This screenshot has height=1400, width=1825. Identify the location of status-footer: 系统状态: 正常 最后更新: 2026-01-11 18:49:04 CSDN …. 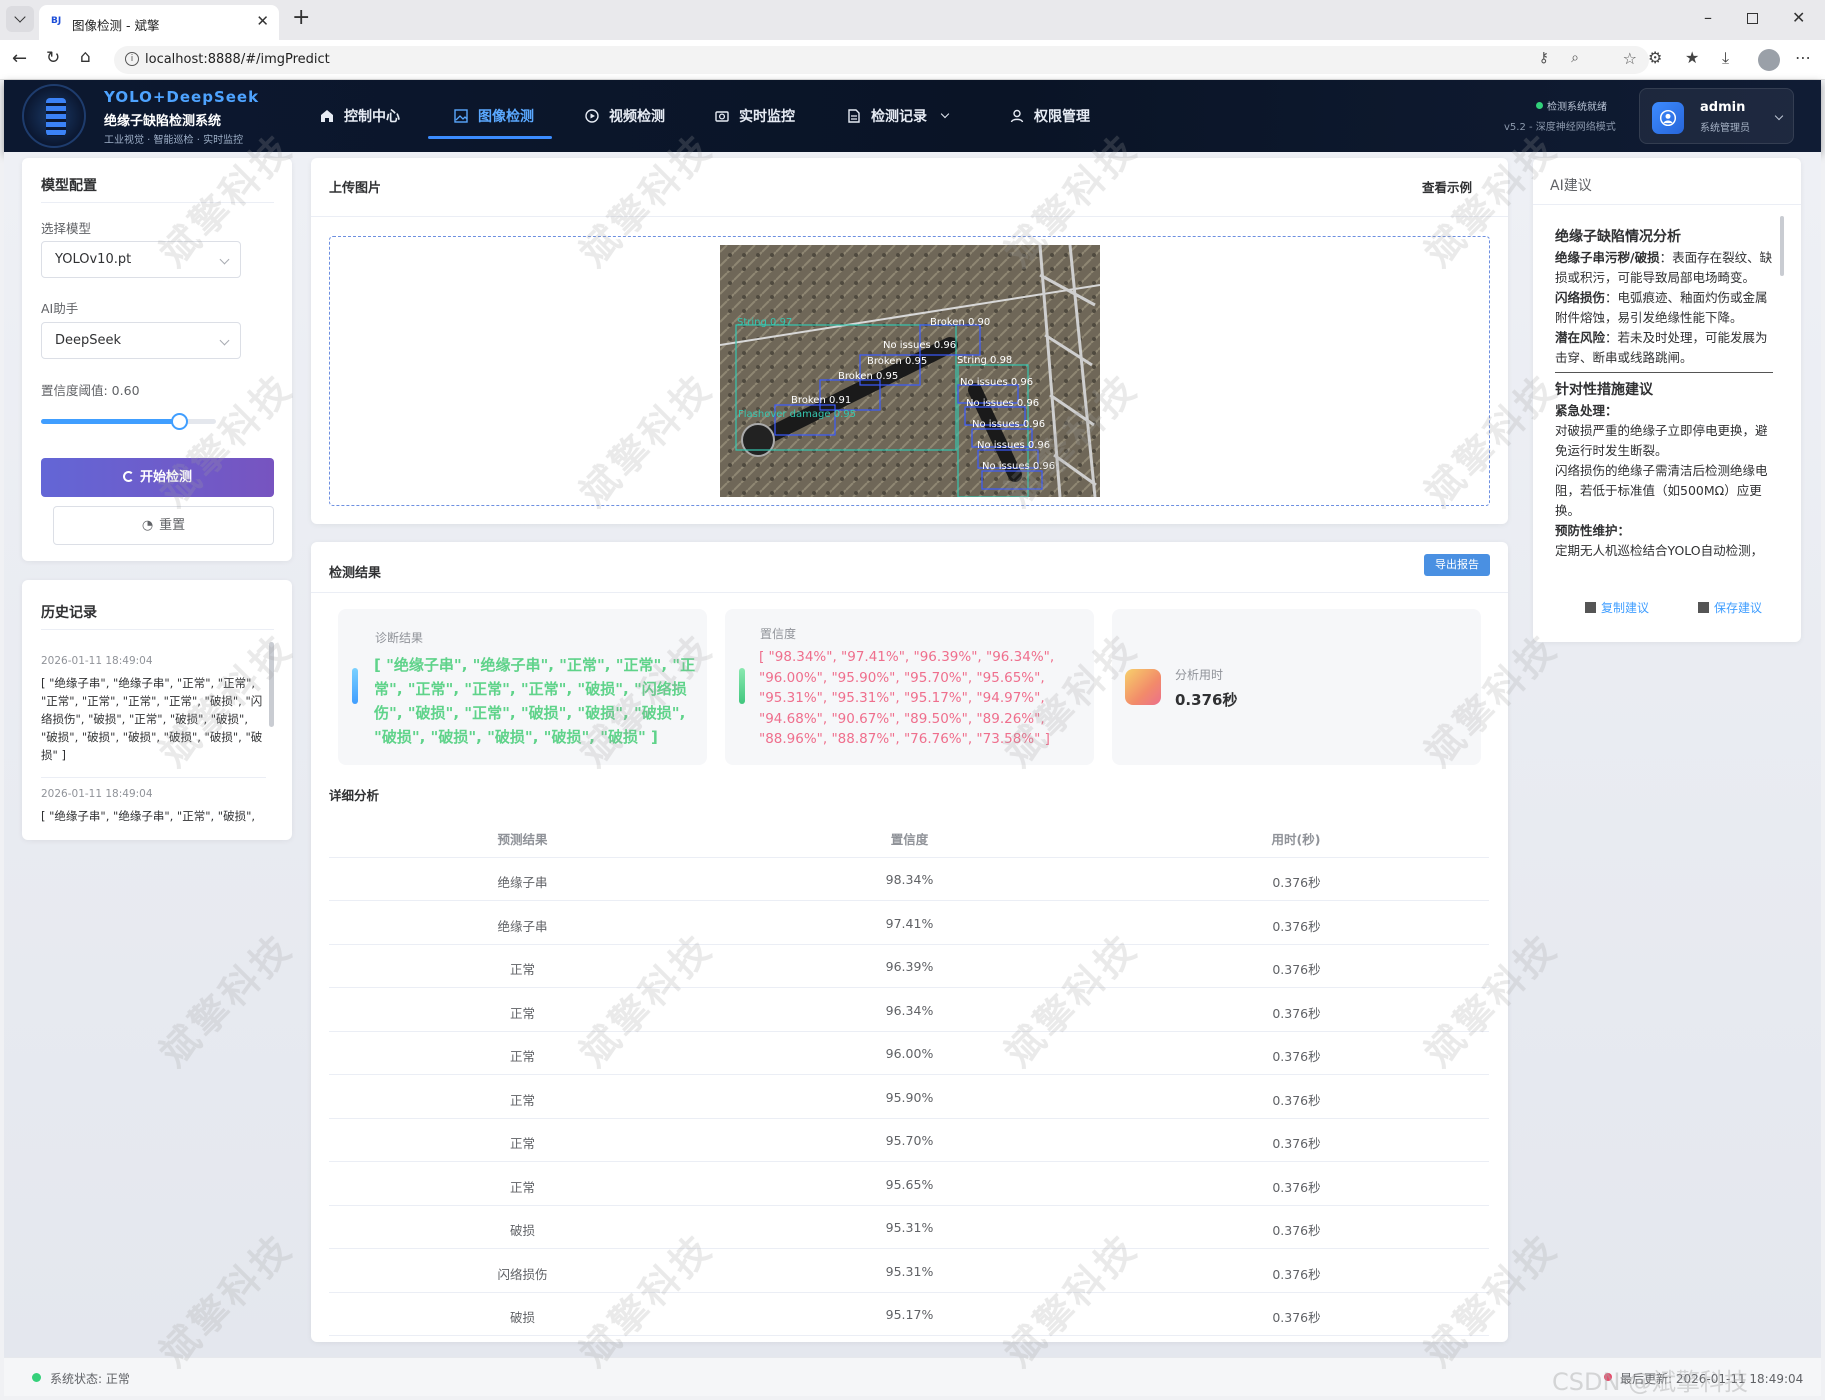
(912, 1376).